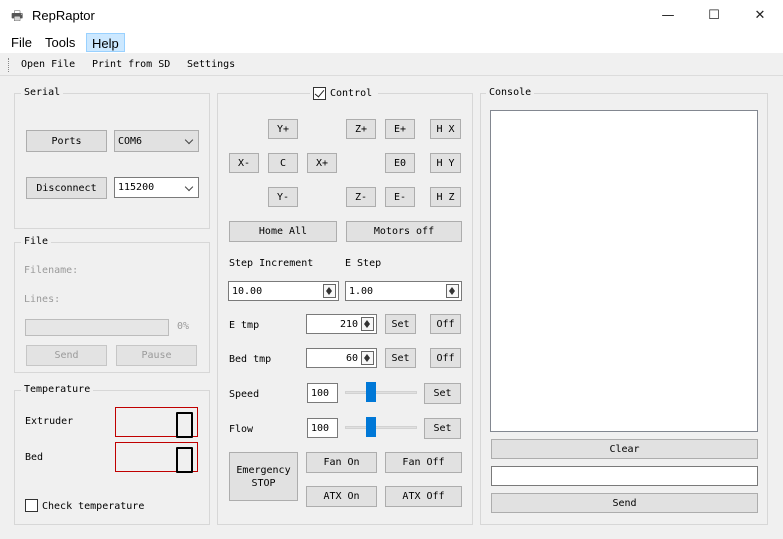  Describe the element at coordinates (9, 65) in the screenshot. I see `toolbar-grip` at that location.